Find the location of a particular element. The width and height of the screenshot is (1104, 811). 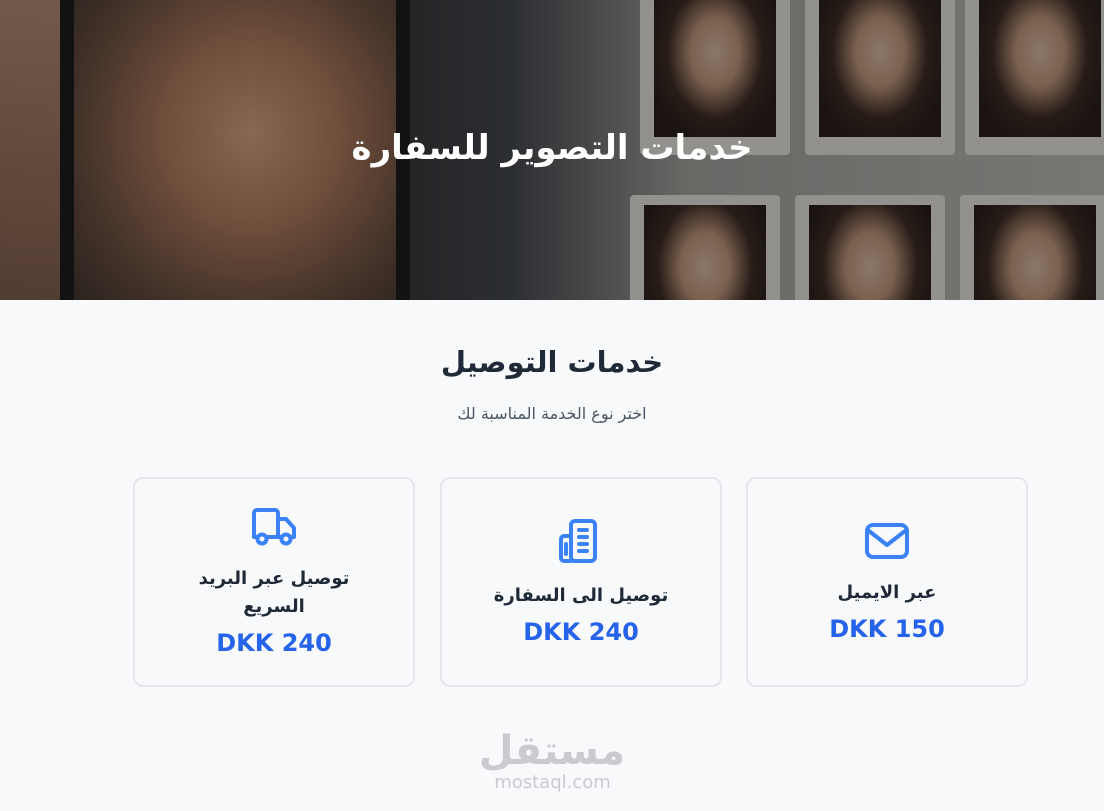

section-title: خدمات التوصيل is located at coordinates (552, 362).